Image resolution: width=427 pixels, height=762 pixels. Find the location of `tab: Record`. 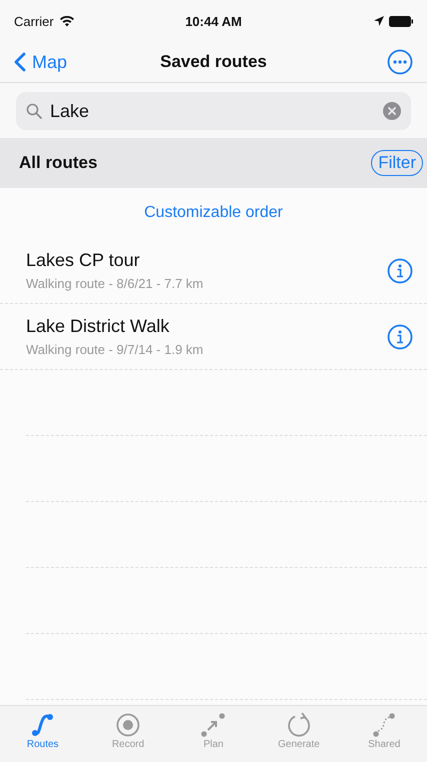

tab: Record is located at coordinates (128, 737).